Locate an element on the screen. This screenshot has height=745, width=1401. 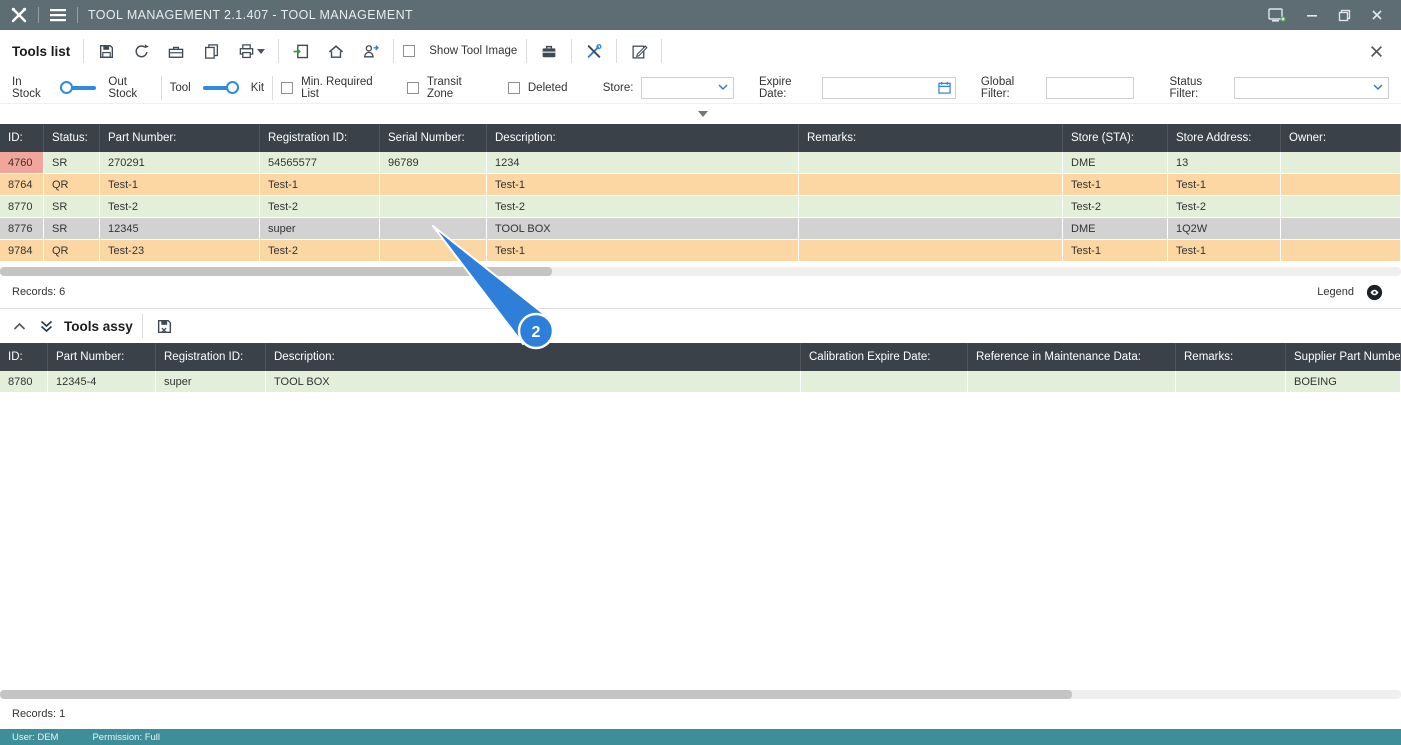
in-stock-label: In Stock is located at coordinates (26, 87).